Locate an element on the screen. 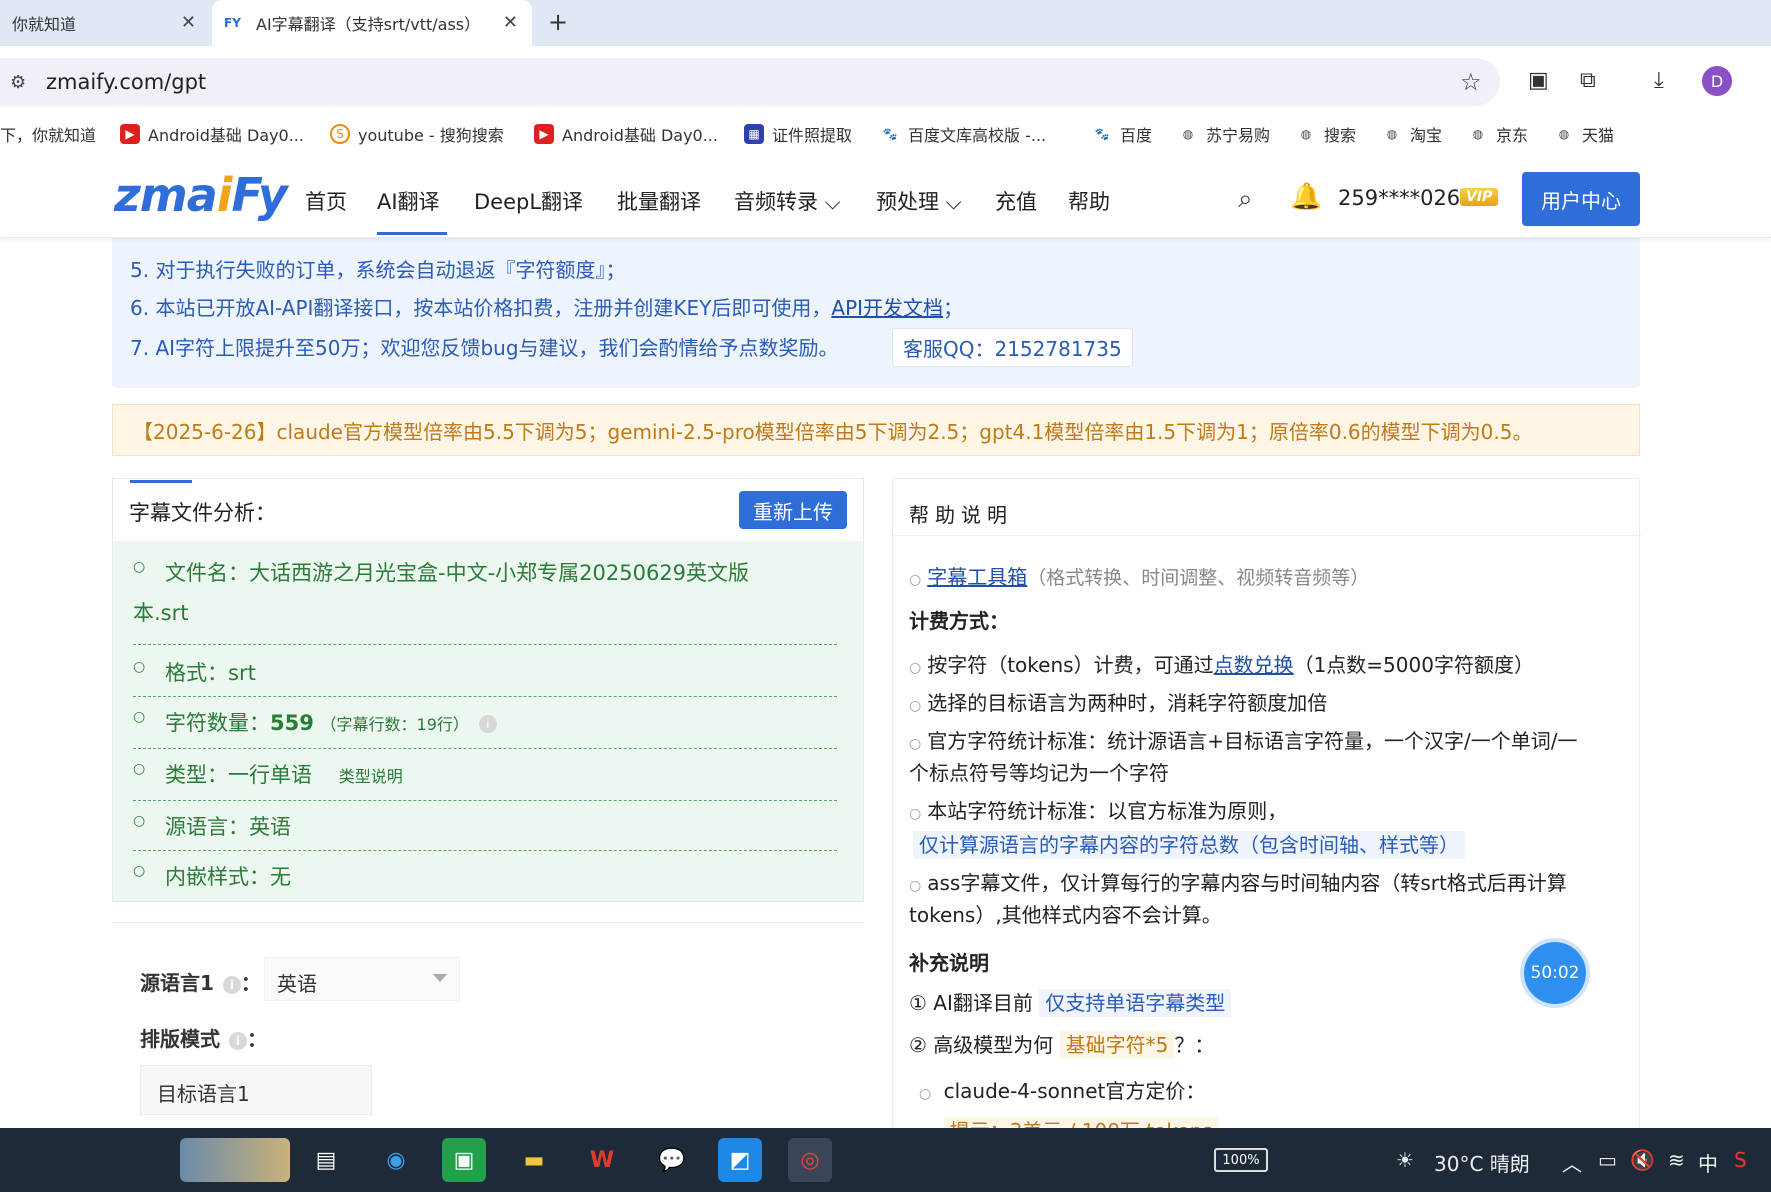 The image size is (1771, 1192). logo-part: zma is located at coordinates (166, 195).